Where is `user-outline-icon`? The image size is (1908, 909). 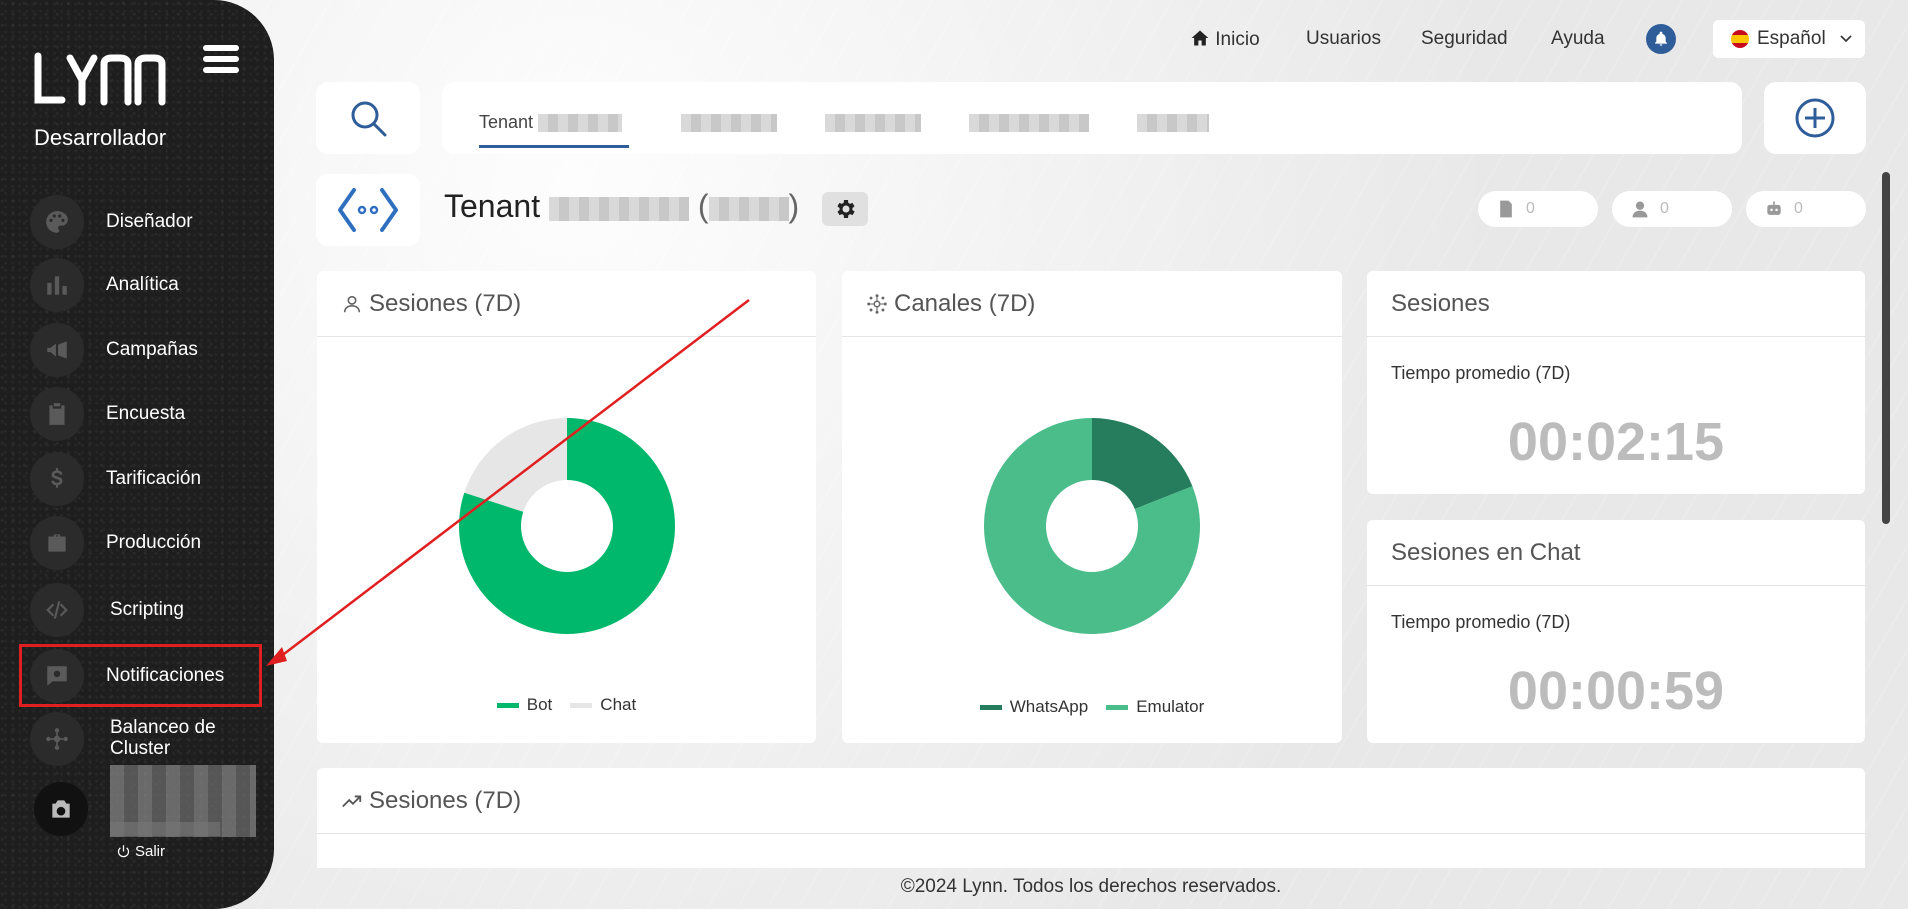 user-outline-icon is located at coordinates (352, 303).